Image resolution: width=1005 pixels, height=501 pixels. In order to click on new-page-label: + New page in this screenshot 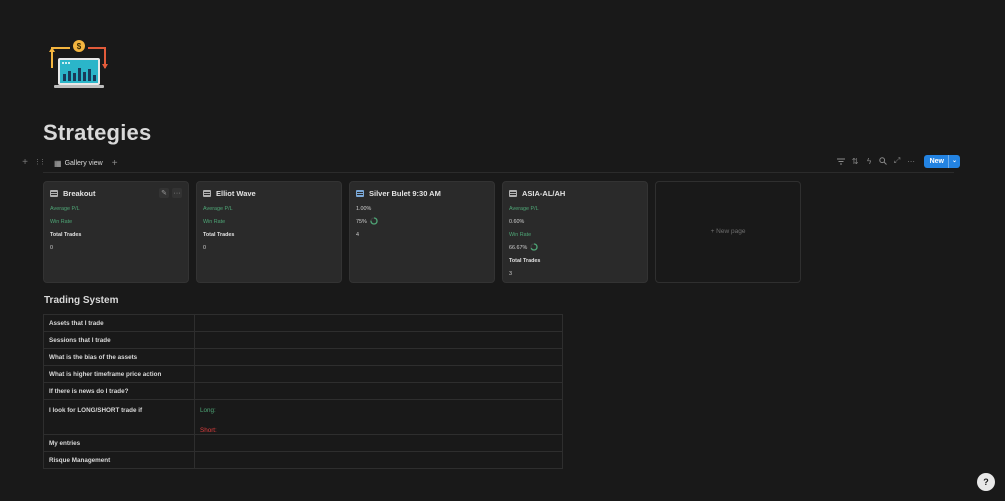, I will do `click(728, 231)`.